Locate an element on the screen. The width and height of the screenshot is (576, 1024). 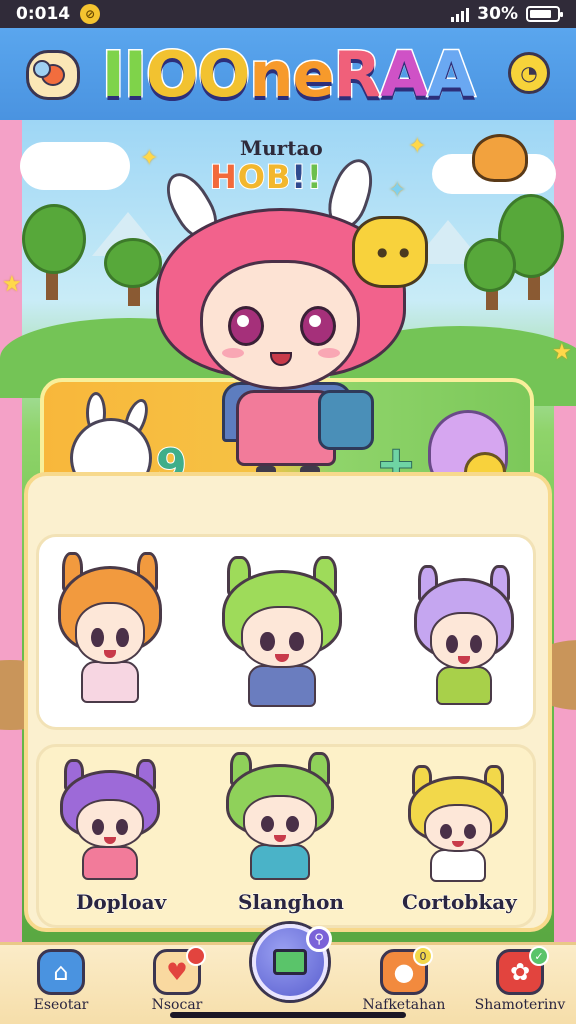
notification-icon: ⊘ is located at coordinates (90, 14).